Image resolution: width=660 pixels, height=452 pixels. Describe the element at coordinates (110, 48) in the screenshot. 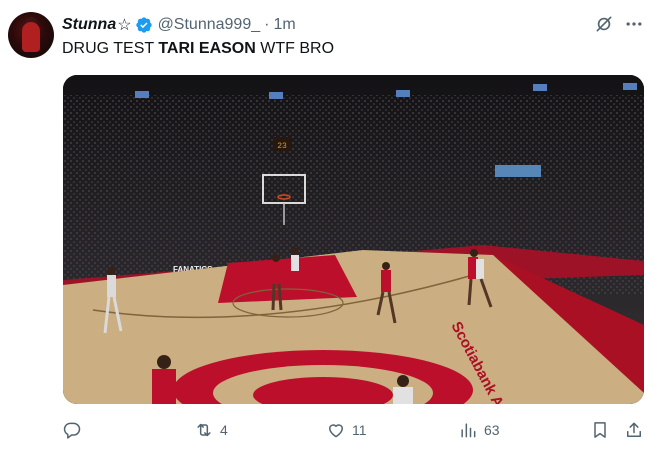

I see `tweet-text-start: DRUG TEST` at that location.